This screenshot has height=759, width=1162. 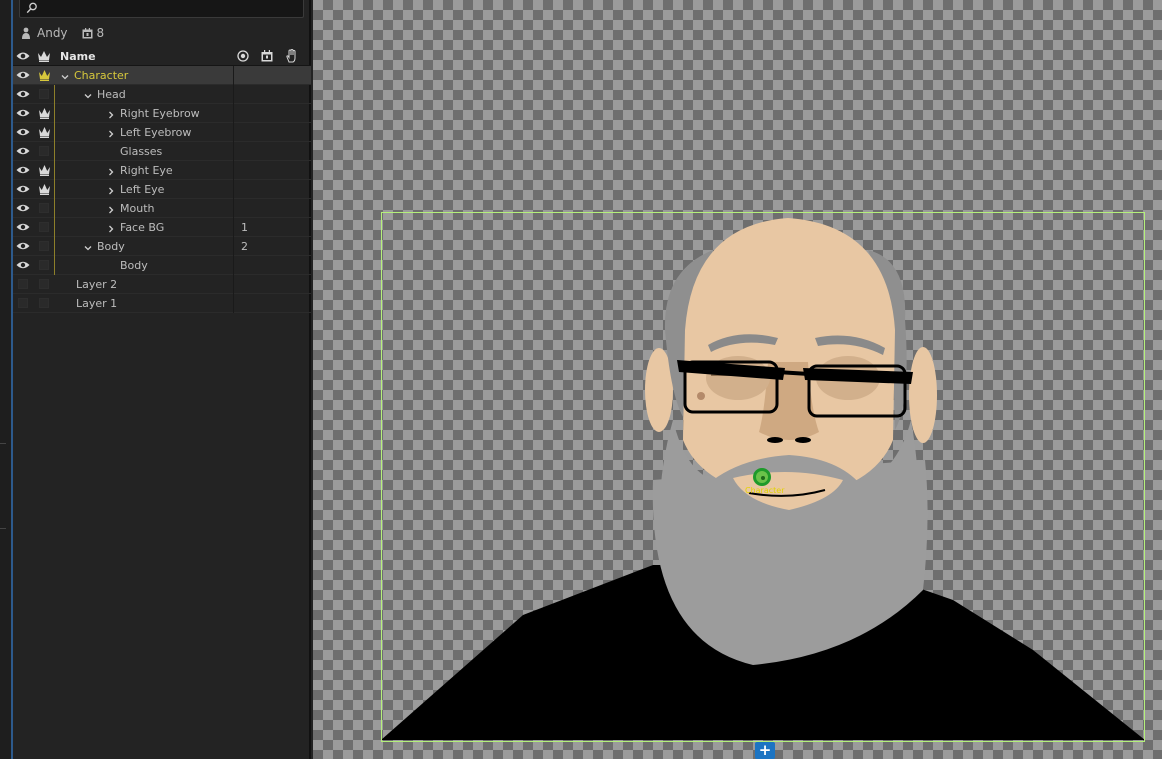 What do you see at coordinates (26, 33) in the screenshot?
I see `person-icon` at bounding box center [26, 33].